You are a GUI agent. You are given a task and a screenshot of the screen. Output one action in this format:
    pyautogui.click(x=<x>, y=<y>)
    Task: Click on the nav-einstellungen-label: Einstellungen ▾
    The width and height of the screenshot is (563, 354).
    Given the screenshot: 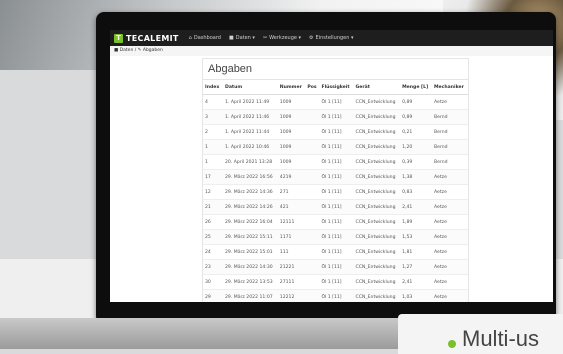 What is the action you would take?
    pyautogui.click(x=334, y=38)
    